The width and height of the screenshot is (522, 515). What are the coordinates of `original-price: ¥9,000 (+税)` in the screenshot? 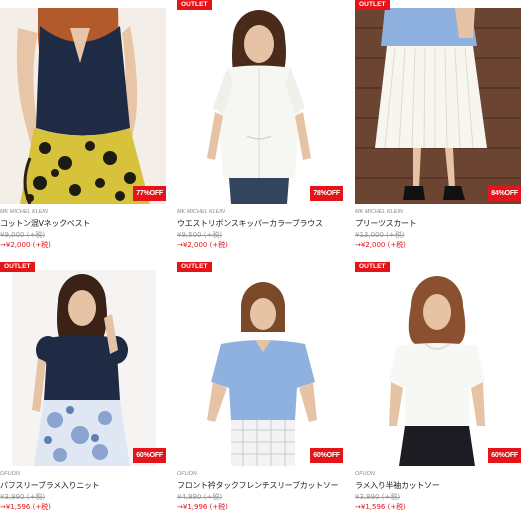 It's located at (23, 235).